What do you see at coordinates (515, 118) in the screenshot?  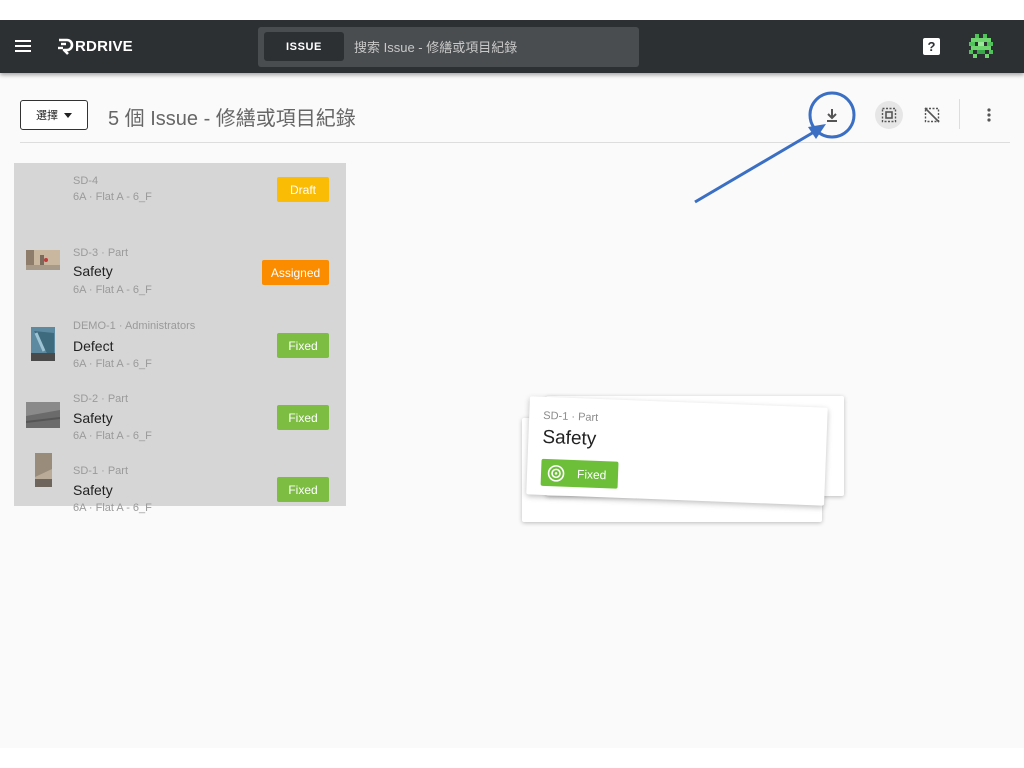 I see `list-toolbar: 選擇 5 個 Issue - 修繕或項目紀錄` at bounding box center [515, 118].